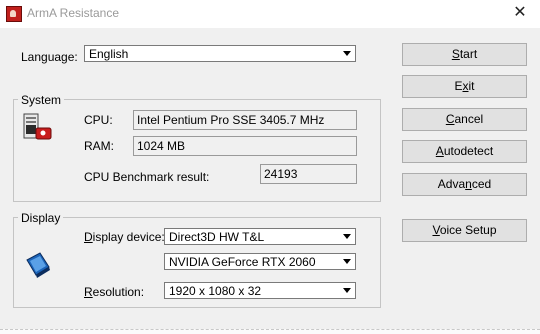 This screenshot has width=540, height=334. I want to click on cpu-value: Intel Pentium Pro SSE 3405.7 MHz, so click(231, 120).